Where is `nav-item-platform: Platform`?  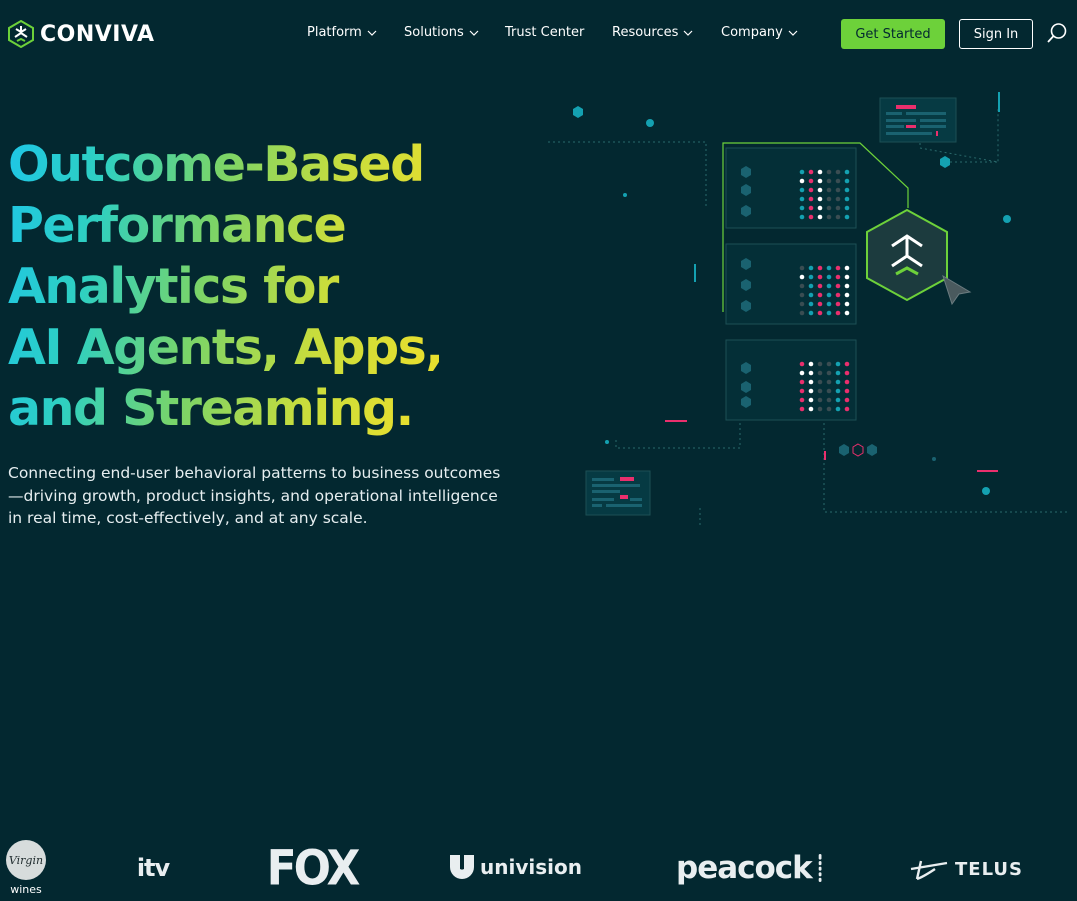
nav-item-platform: Platform is located at coordinates (355, 32).